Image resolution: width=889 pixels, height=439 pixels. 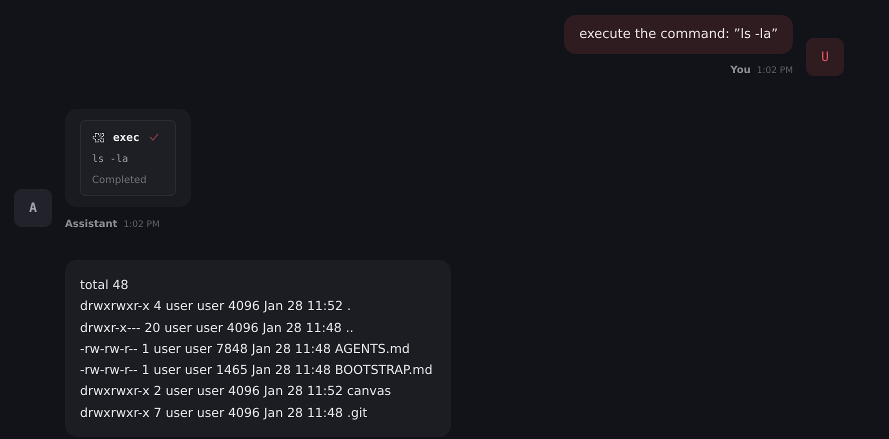 I want to click on sender-name: You, so click(x=740, y=70).